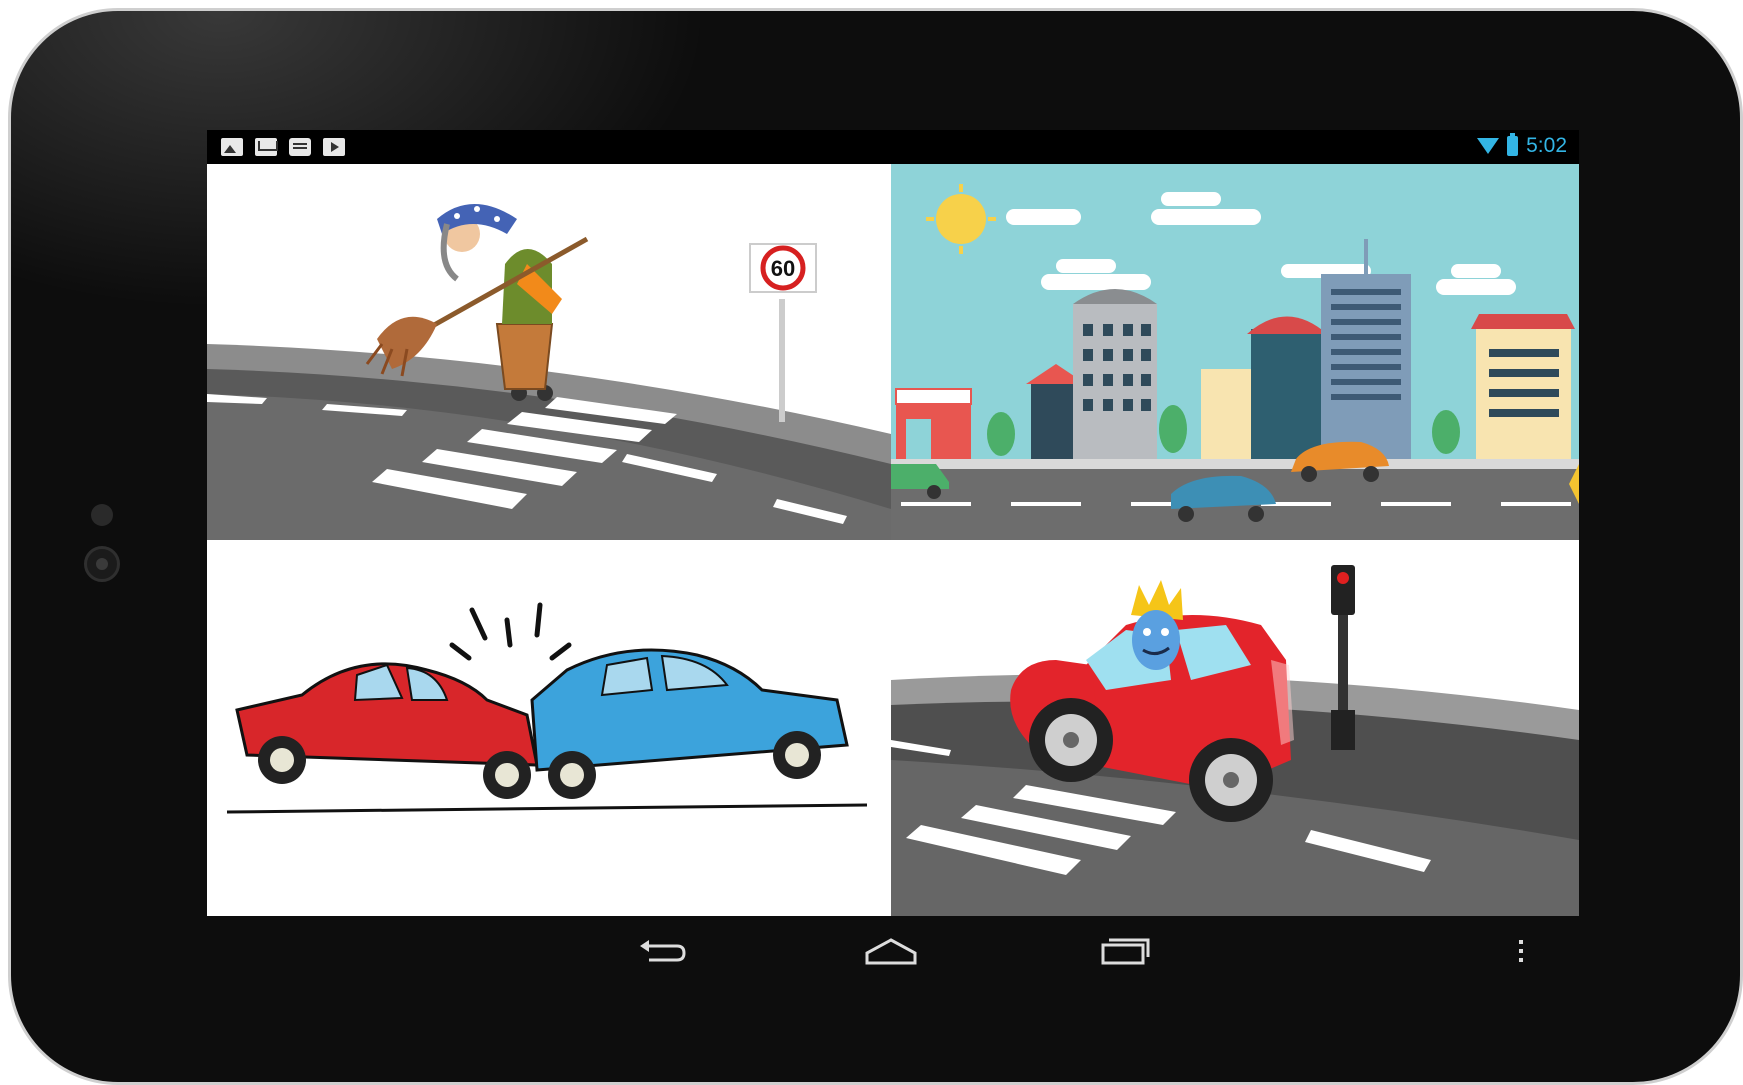 The image size is (1743, 1085). What do you see at coordinates (1488, 146) in the screenshot?
I see `wifi-icon` at bounding box center [1488, 146].